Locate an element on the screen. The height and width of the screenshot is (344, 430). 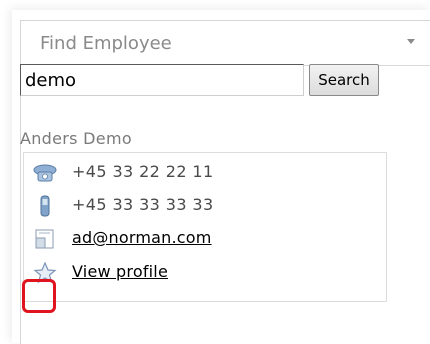
search-button: Search is located at coordinates (344, 80).